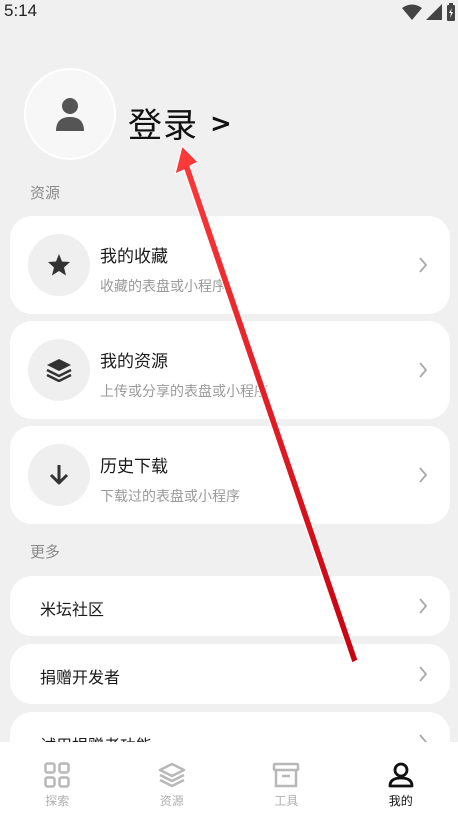  Describe the element at coordinates (184, 392) in the screenshot. I see `card-subtitle: 上传或分享的表盘或小程序` at that location.